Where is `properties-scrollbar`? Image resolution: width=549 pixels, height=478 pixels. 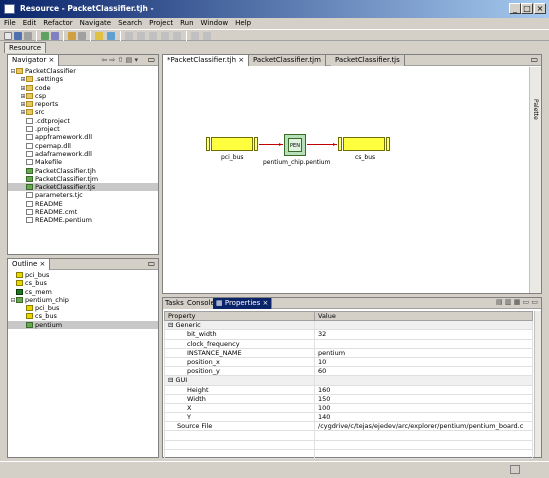 properties-scrollbar is located at coordinates (537, 384).